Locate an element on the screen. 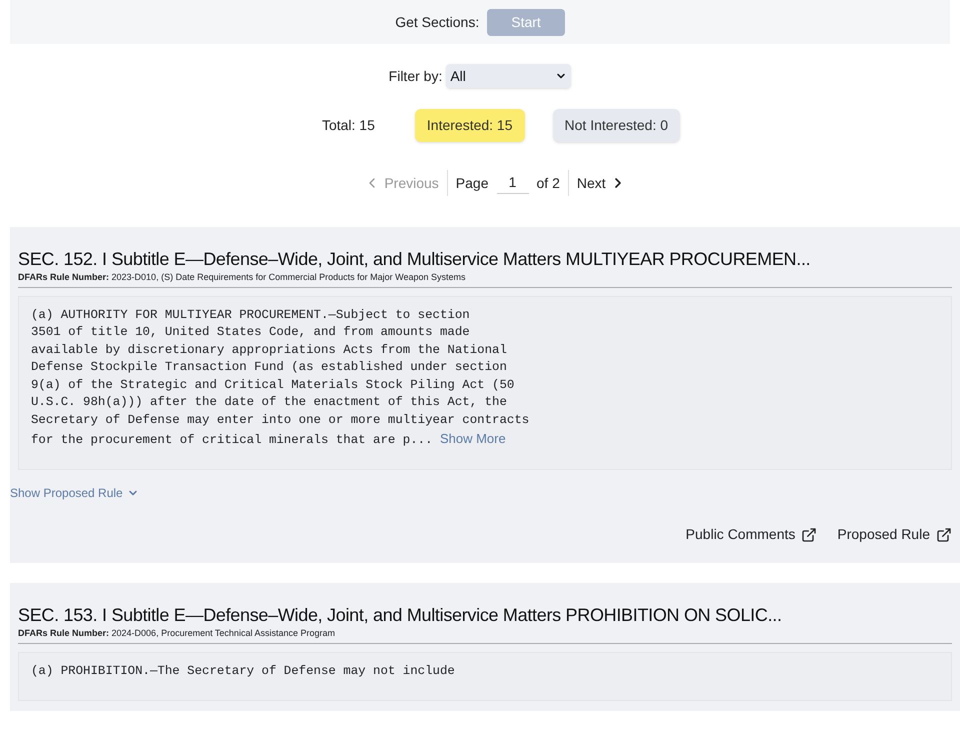 This screenshot has width=960, height=736. show-proposed-rule-toggle: Show Proposed Rule is located at coordinates (74, 493).